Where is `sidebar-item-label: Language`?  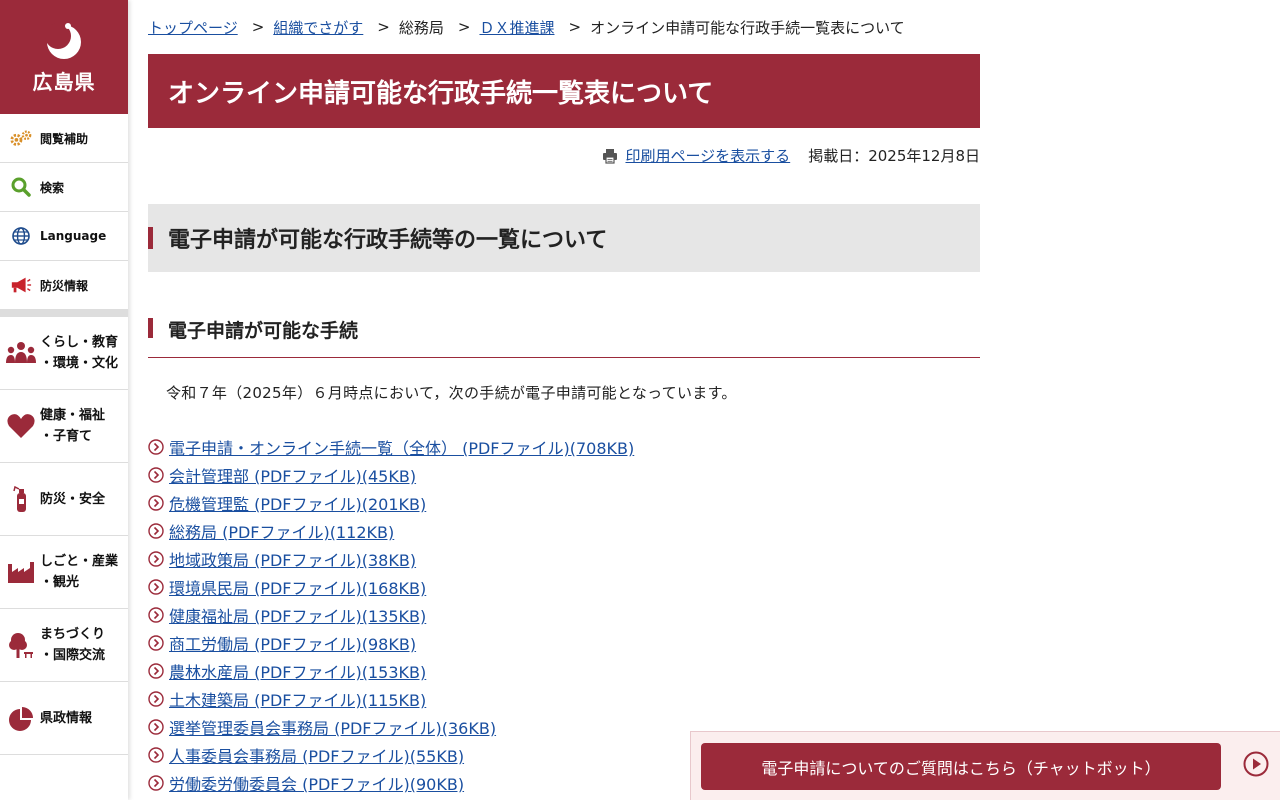
sidebar-item-label: Language is located at coordinates (73, 236).